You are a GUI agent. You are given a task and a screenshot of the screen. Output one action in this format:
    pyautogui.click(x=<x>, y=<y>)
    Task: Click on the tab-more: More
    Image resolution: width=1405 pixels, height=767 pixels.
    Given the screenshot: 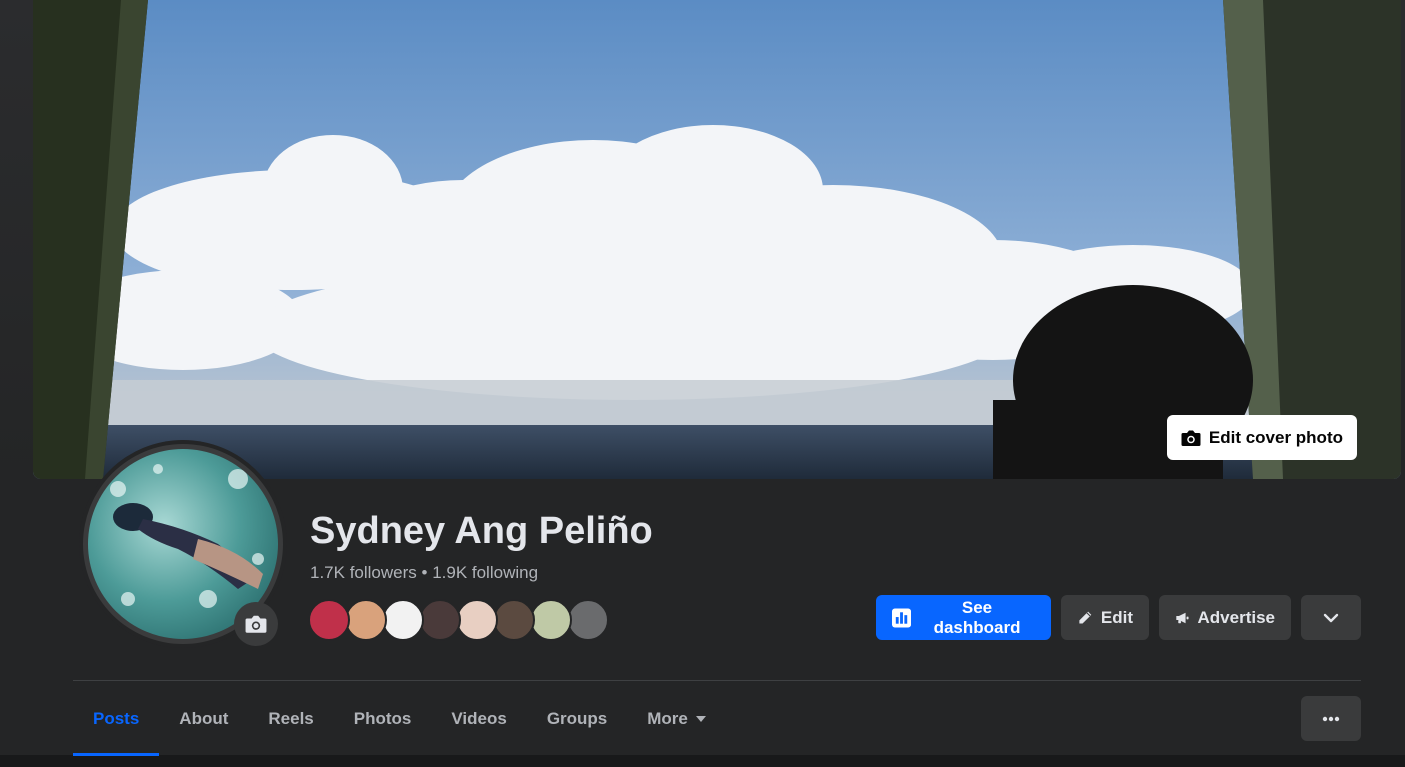 What is the action you would take?
    pyautogui.click(x=676, y=718)
    